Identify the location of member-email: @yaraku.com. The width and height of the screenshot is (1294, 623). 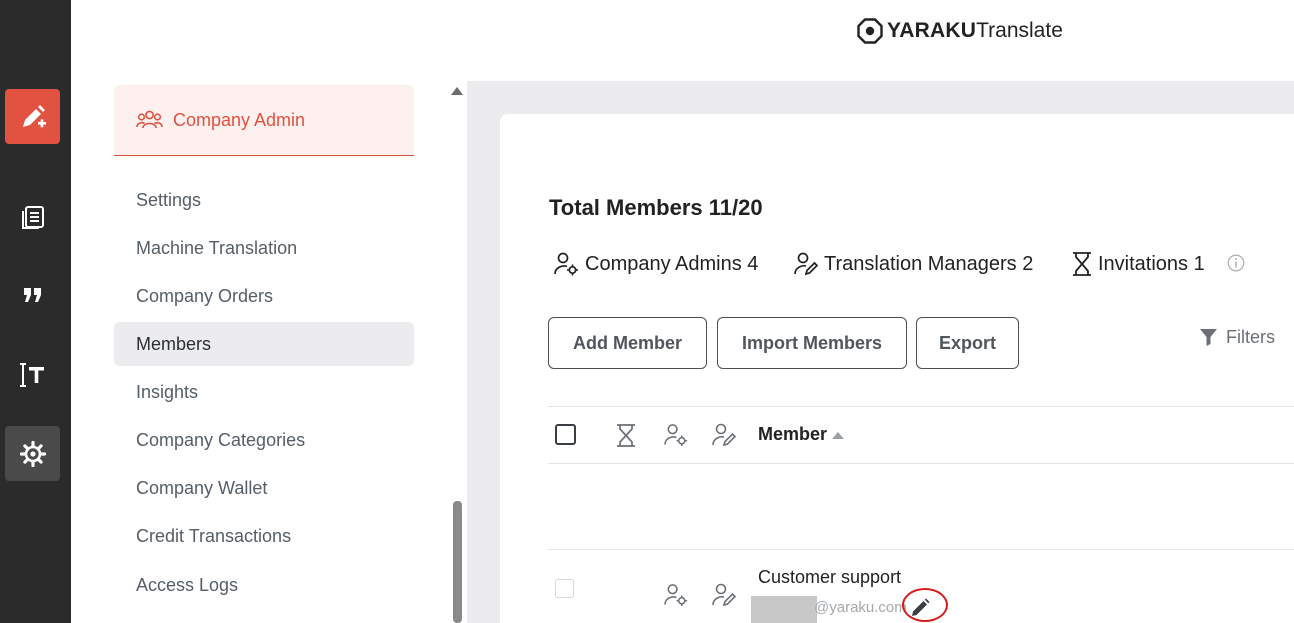
(860, 607).